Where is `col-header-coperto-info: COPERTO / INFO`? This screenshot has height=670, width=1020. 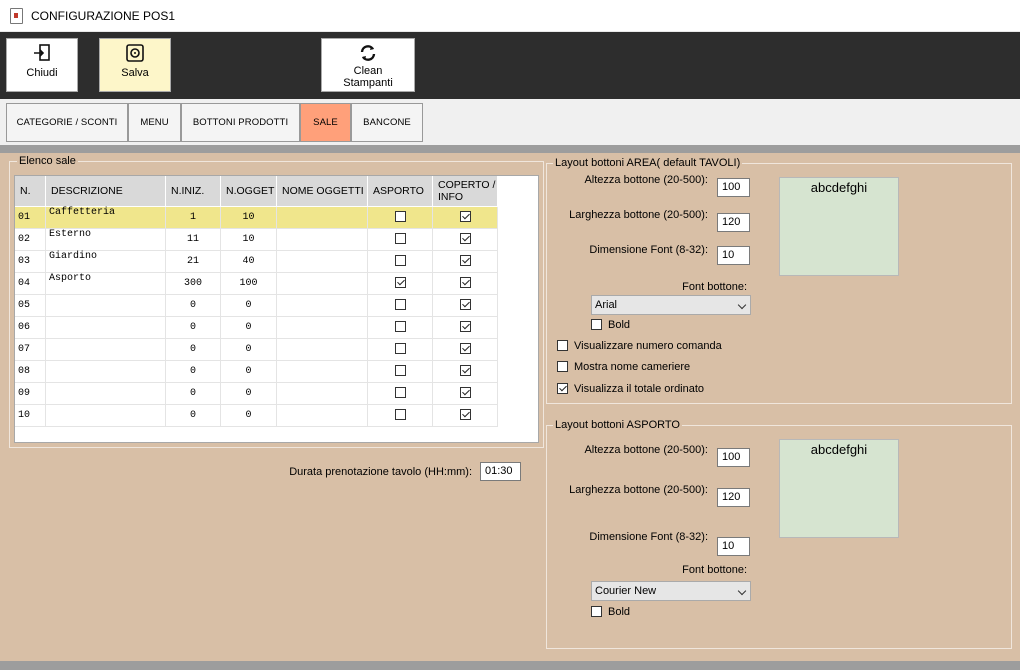 col-header-coperto-info: COPERTO / INFO is located at coordinates (465, 191).